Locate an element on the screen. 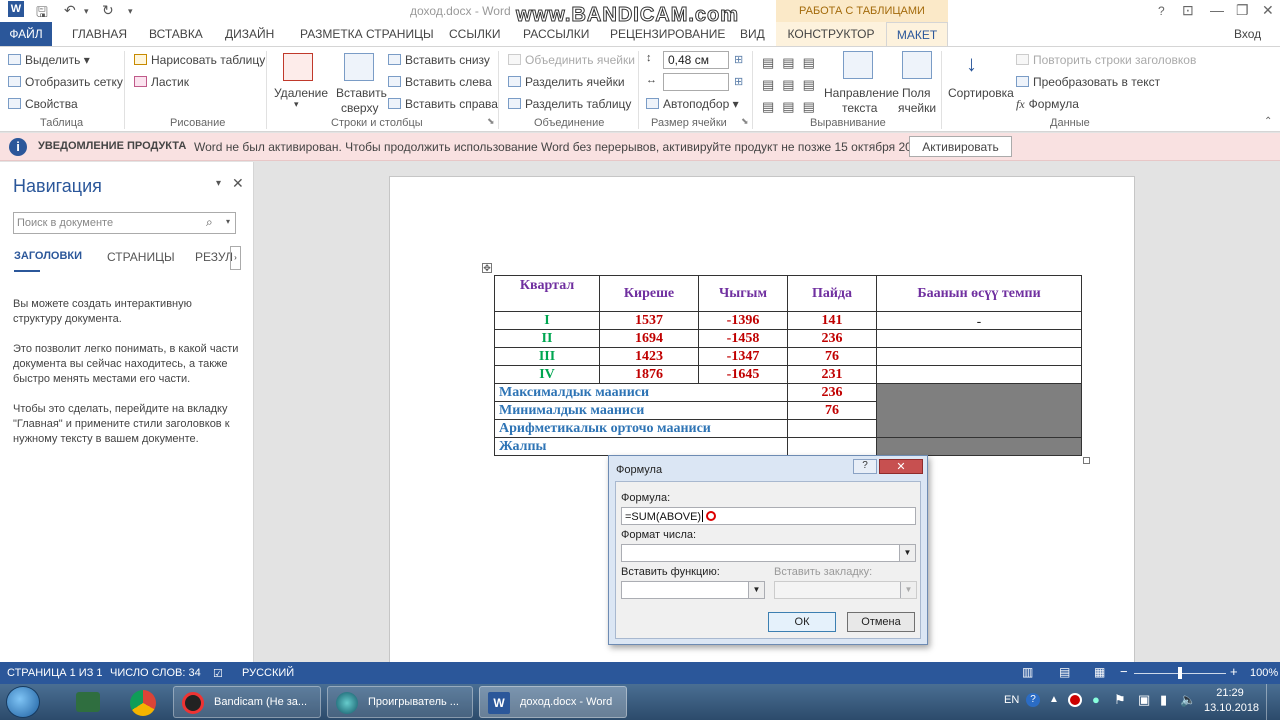 This screenshot has width=1280, height=720. help-button: ? is located at coordinates (1161, 11).